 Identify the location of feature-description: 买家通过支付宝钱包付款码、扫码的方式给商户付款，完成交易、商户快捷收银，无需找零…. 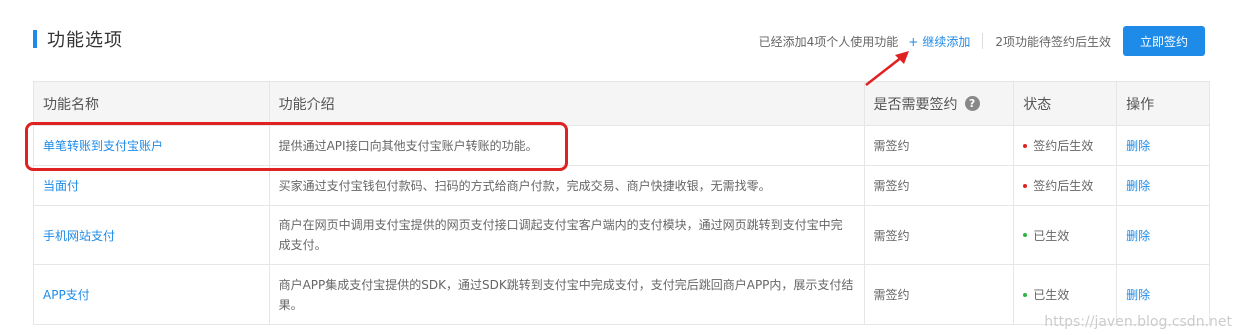
(567, 185).